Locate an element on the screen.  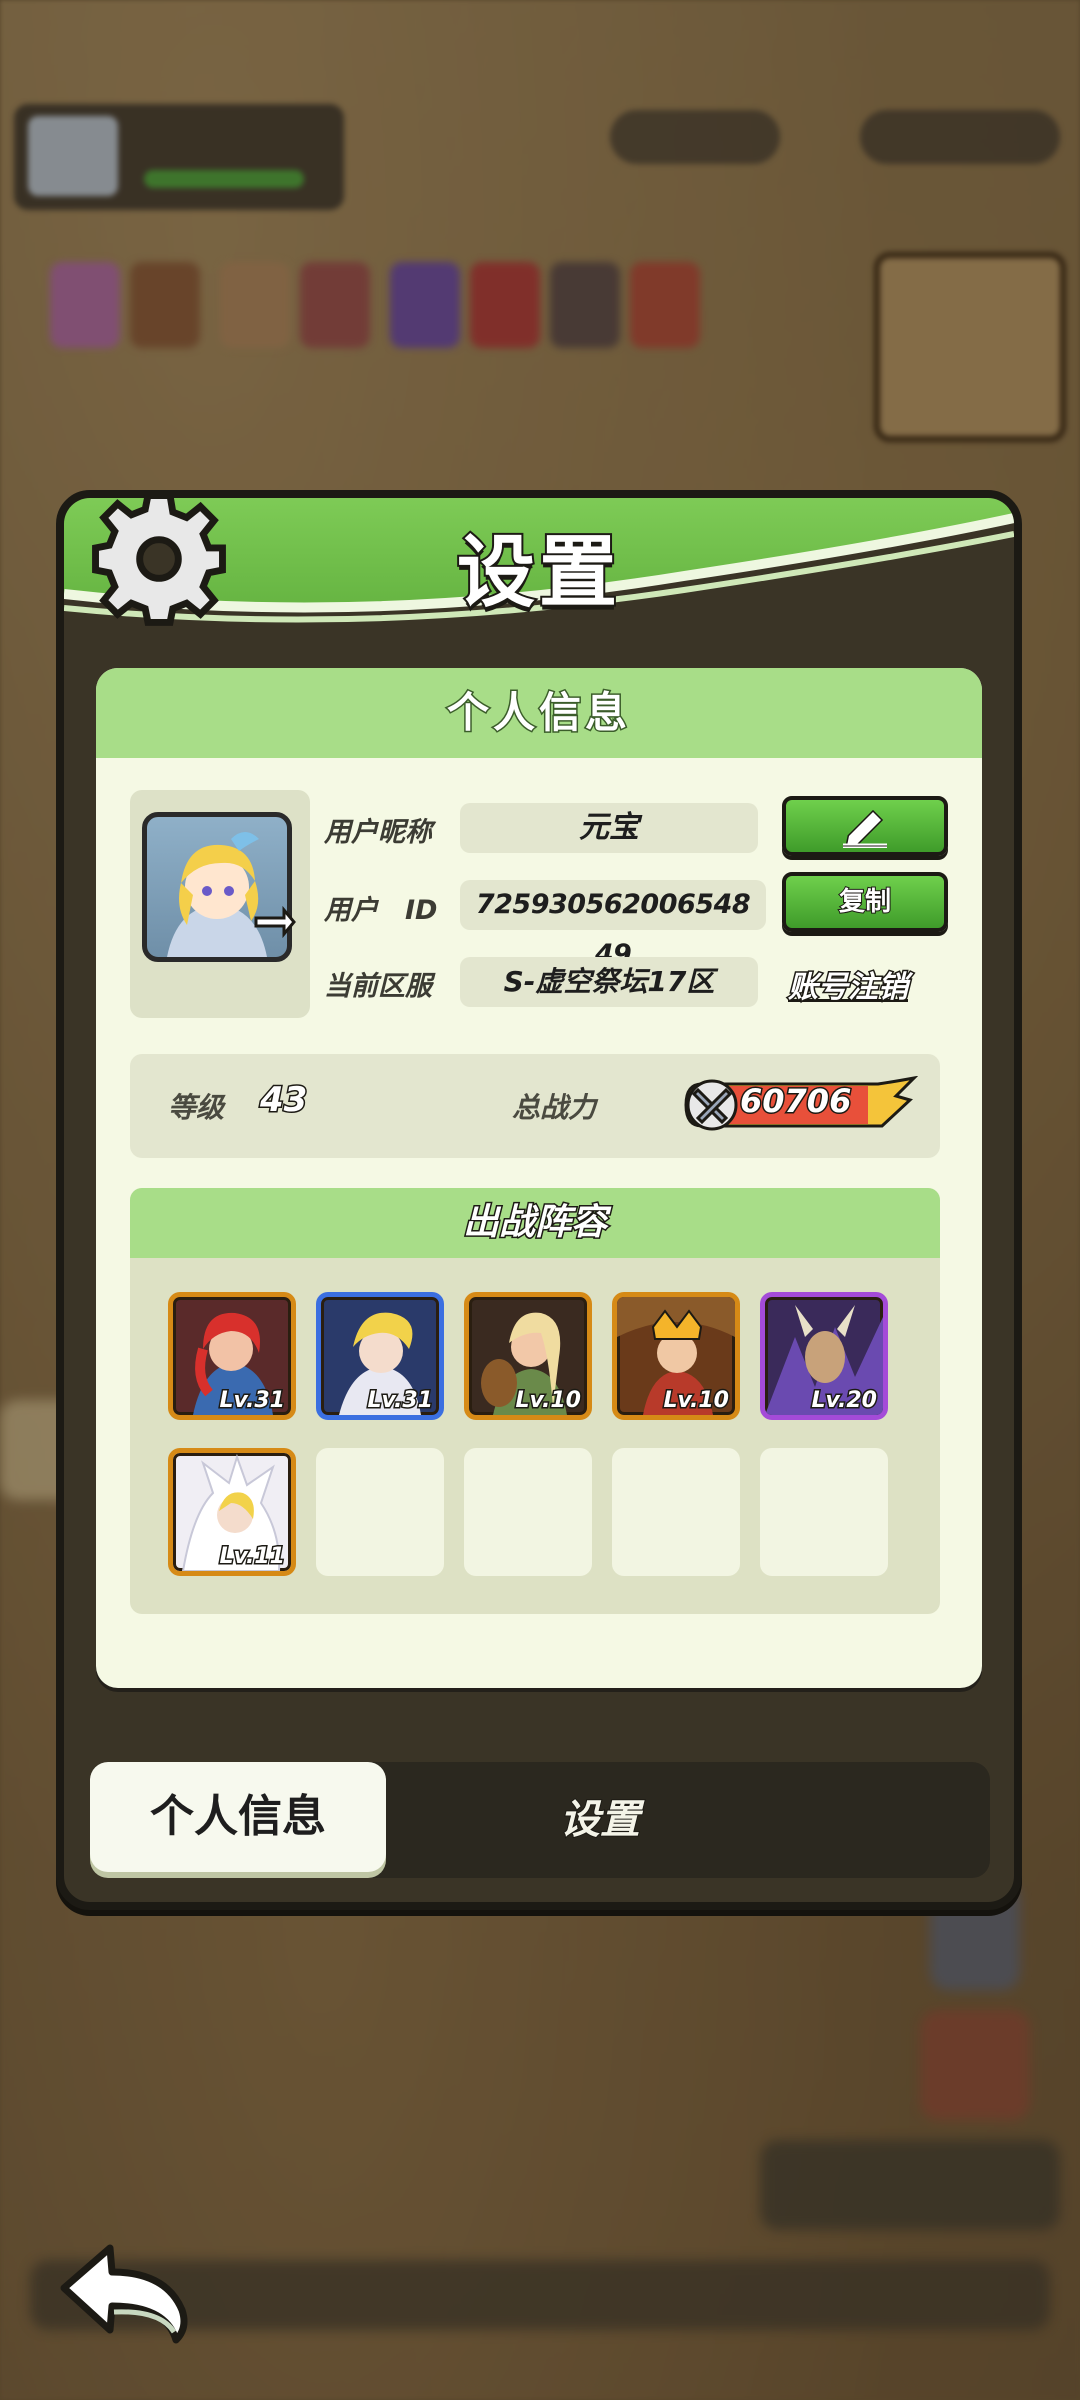
hero-slot-6: Lv.11 is located at coordinates (232, 1512).